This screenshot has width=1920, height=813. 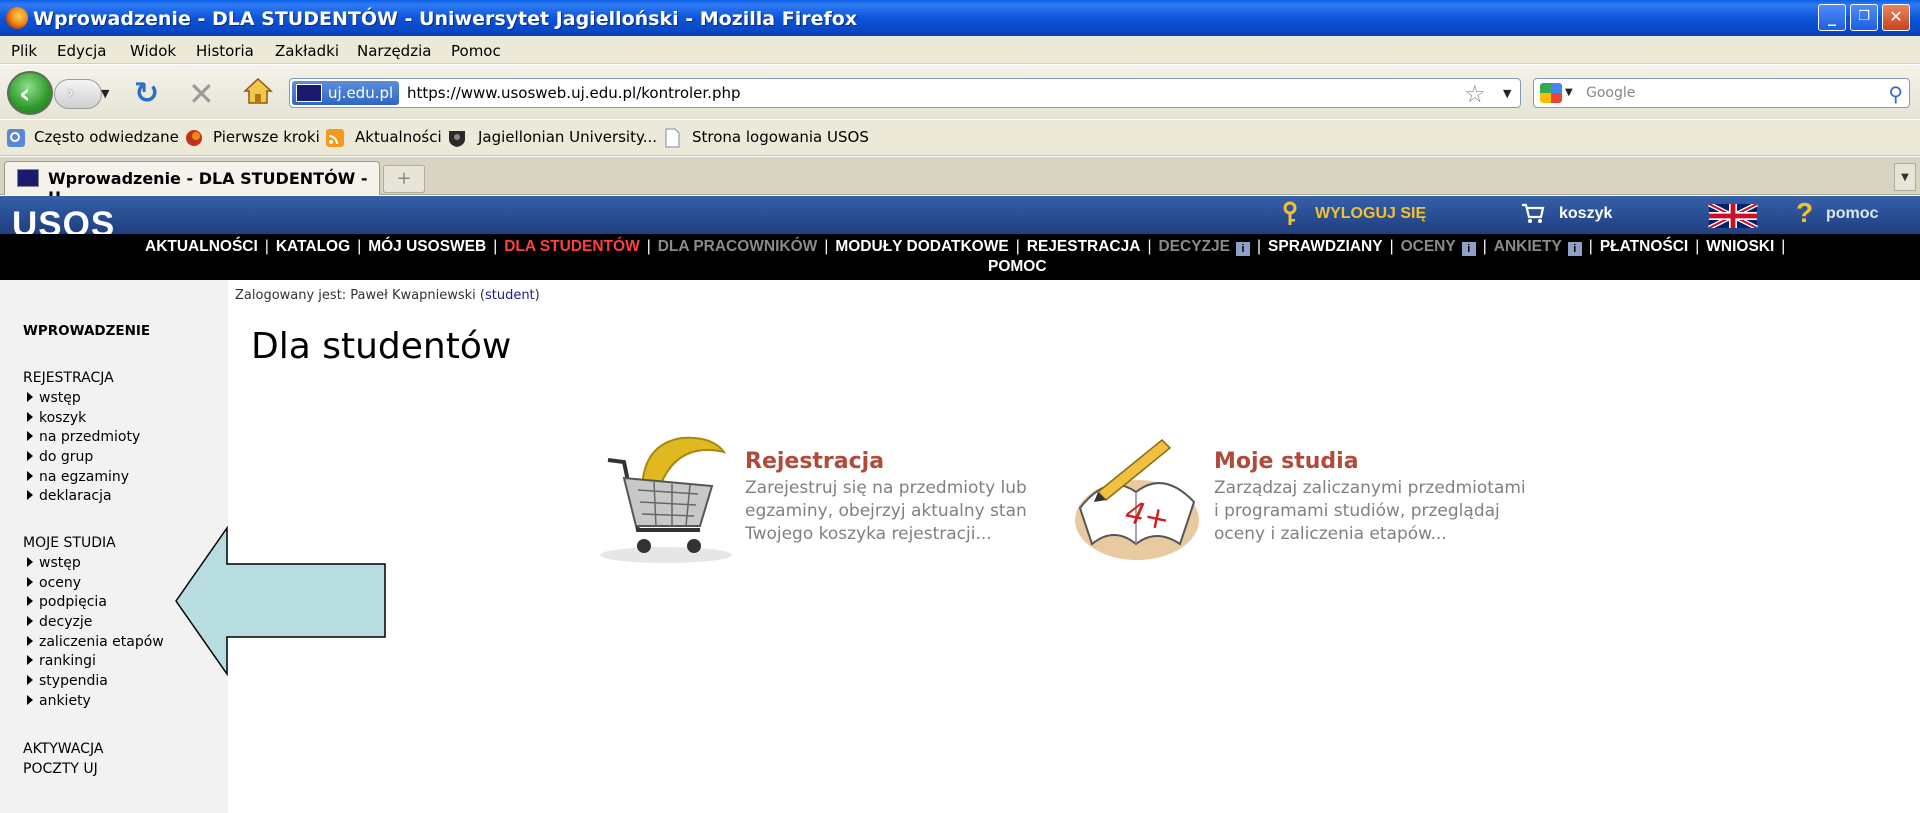 I want to click on sidebar-item-na-egzaminy: na egzaminy, so click(x=78, y=477).